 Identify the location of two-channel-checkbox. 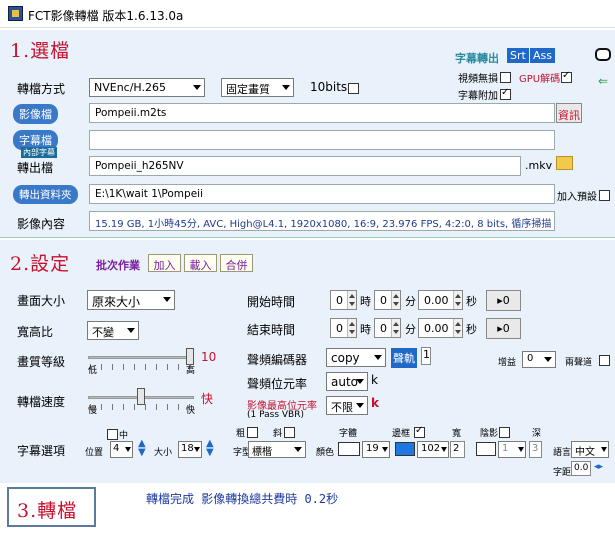
(604, 360).